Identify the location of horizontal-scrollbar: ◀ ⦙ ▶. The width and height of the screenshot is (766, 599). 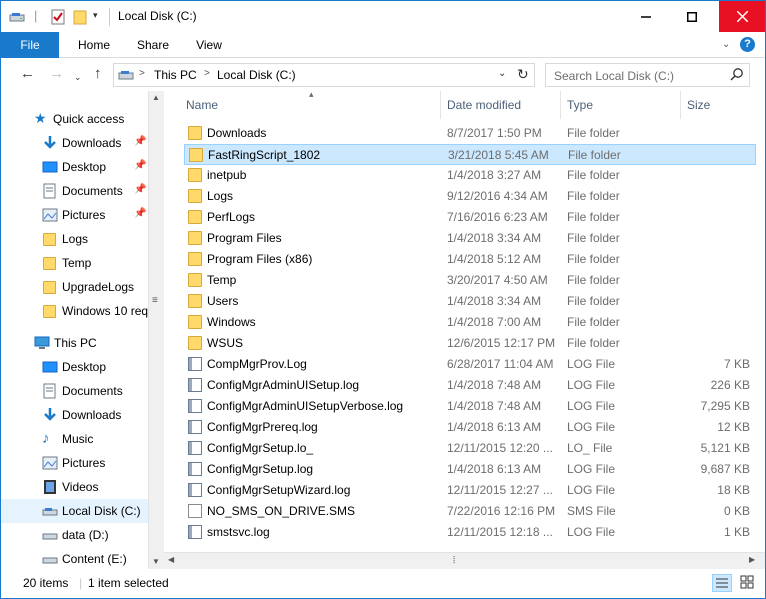
(464, 560).